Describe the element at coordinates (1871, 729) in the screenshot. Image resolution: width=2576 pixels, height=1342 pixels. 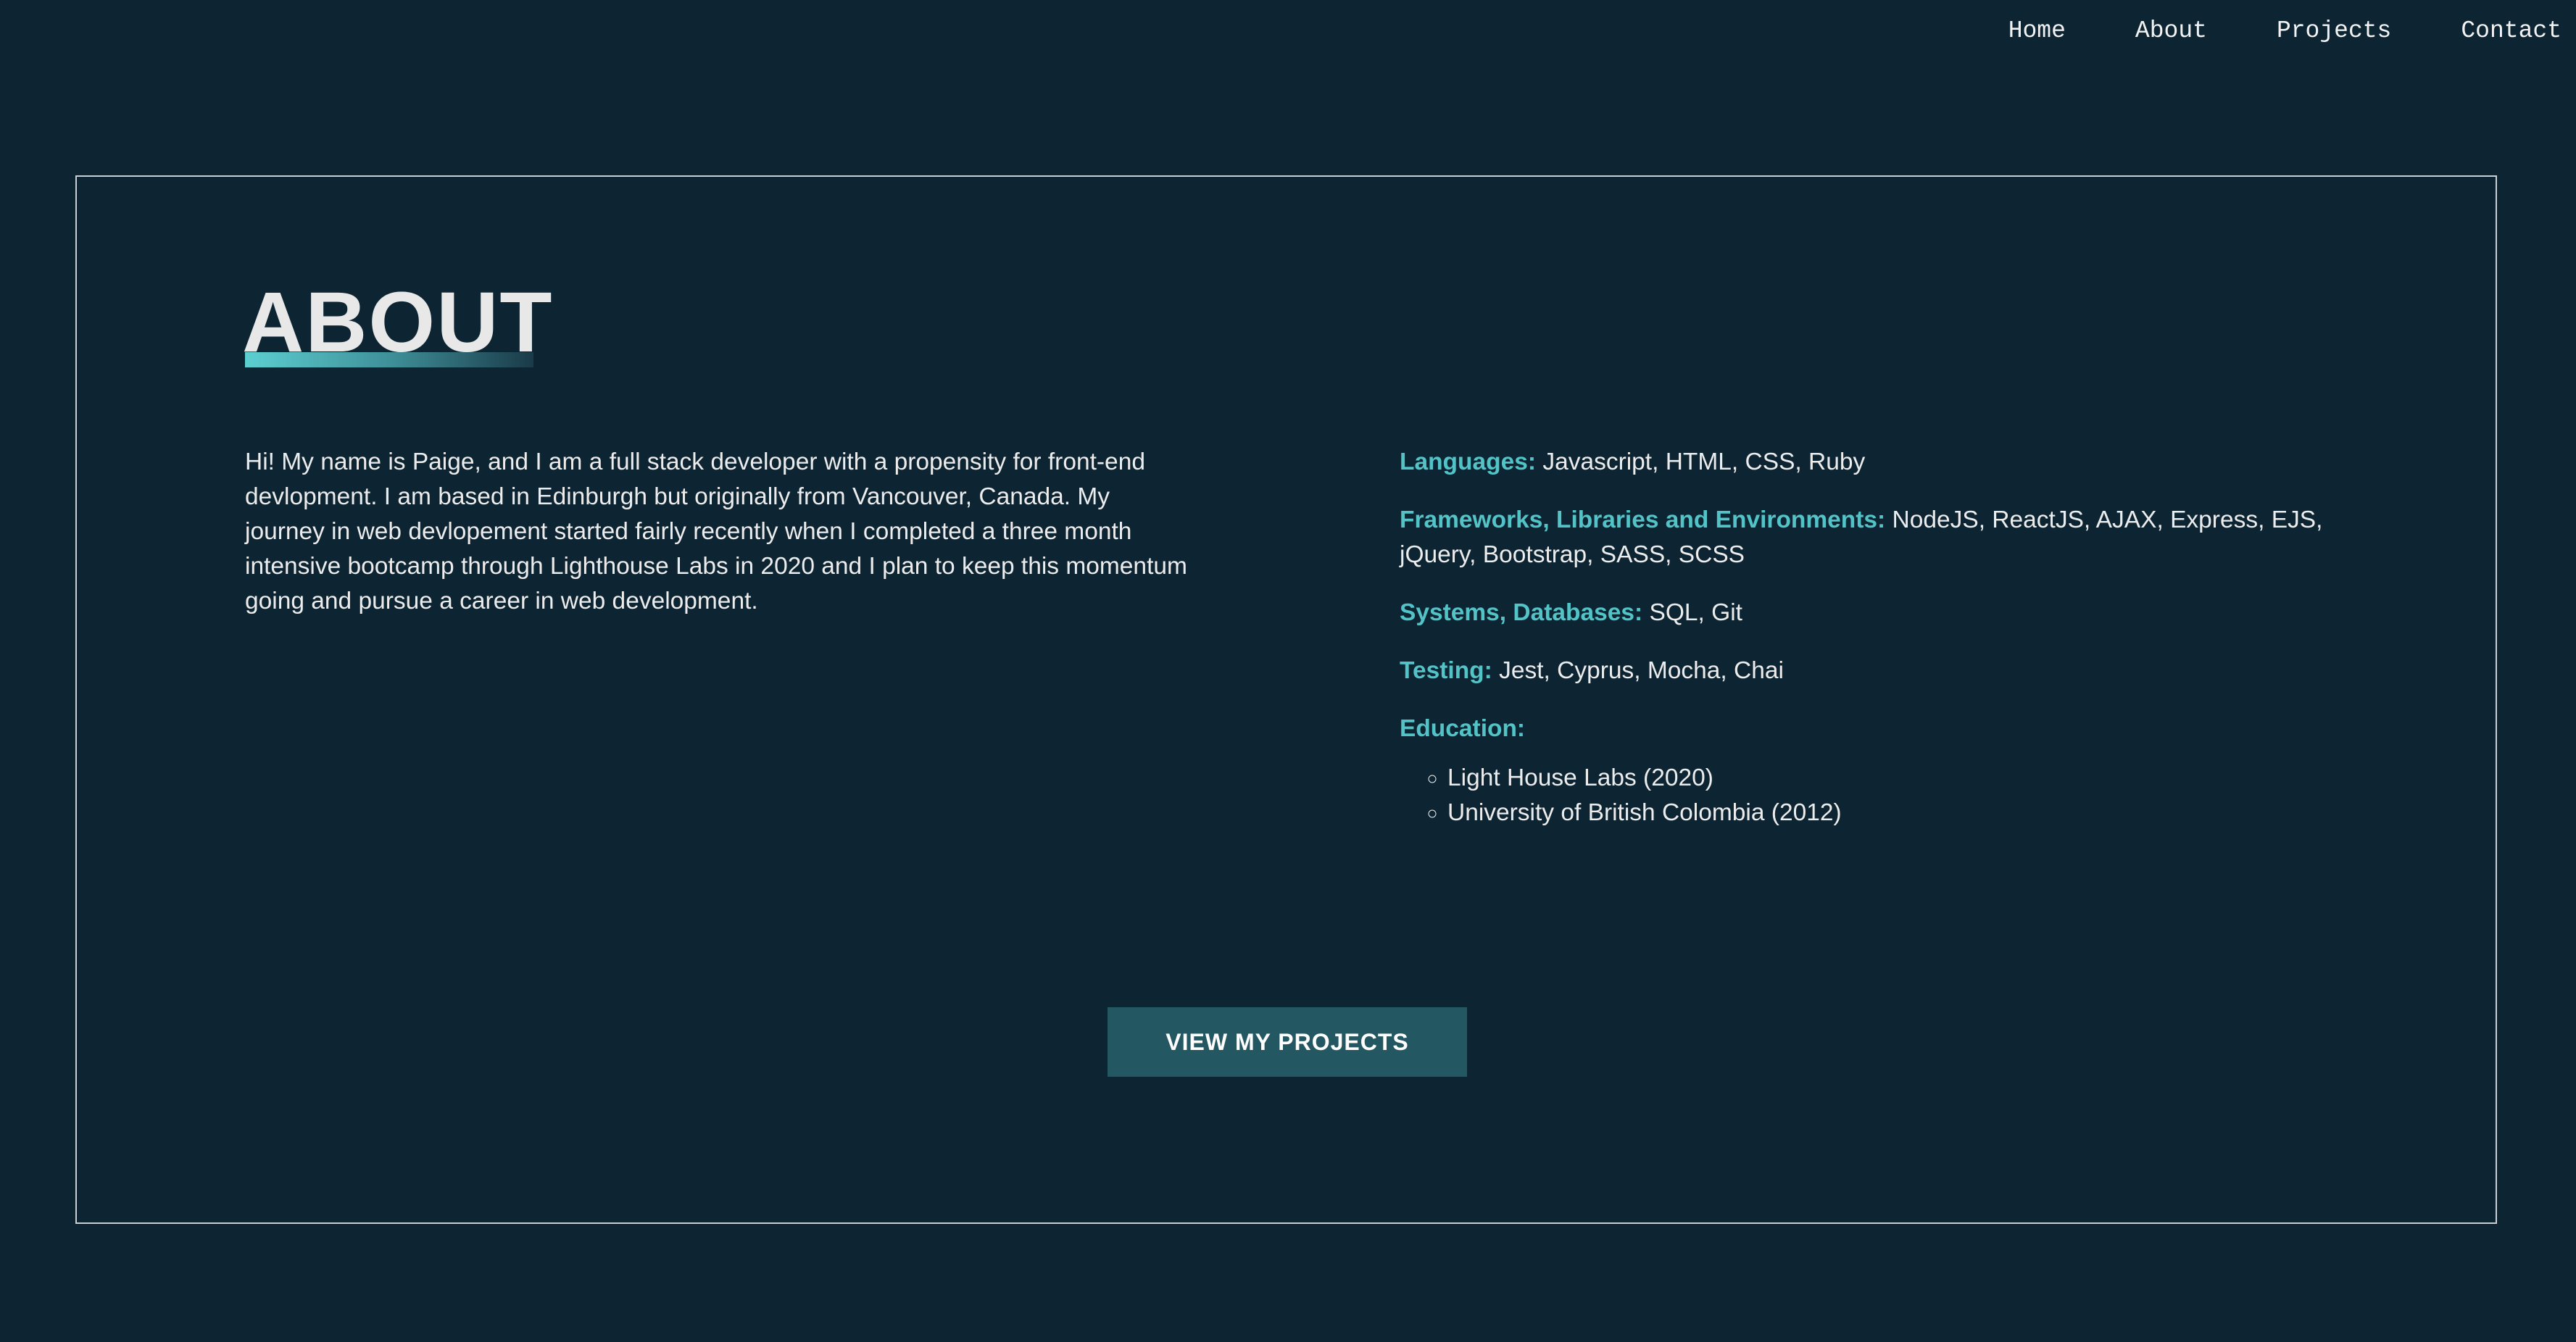
I see `education: Education:` at that location.